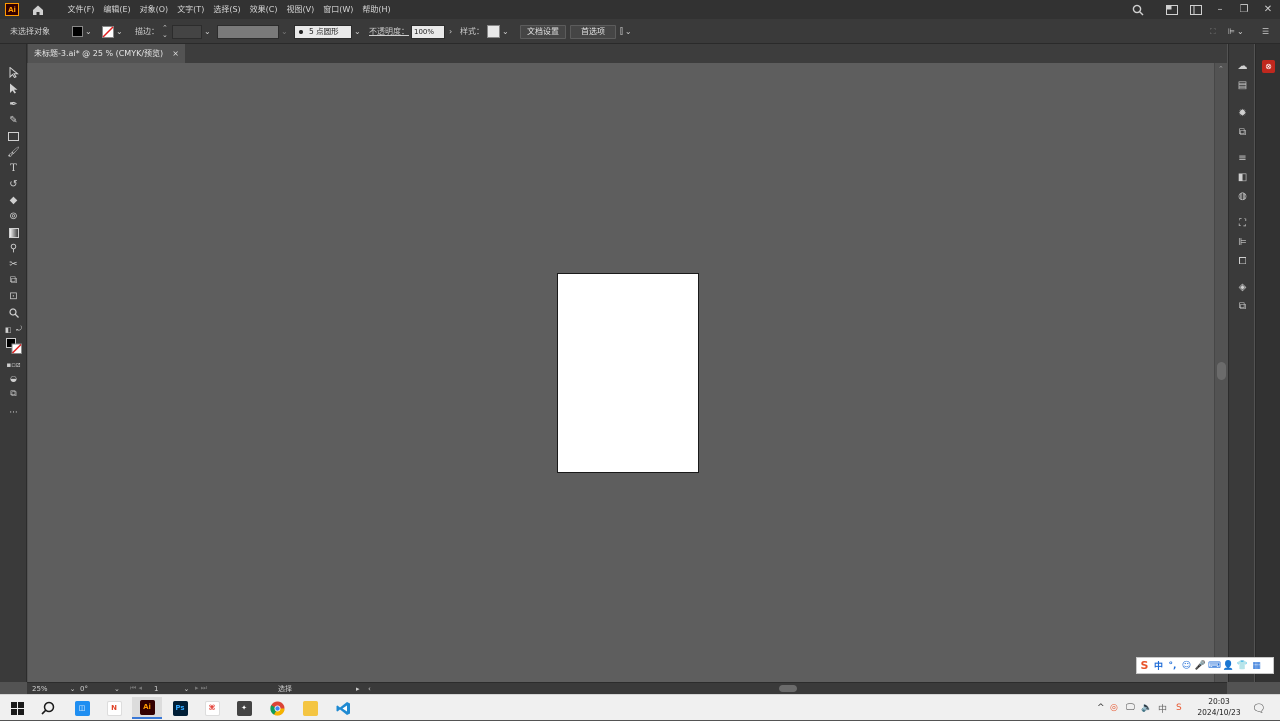 This screenshot has width=1280, height=721. I want to click on stroke-swatch: ⌄, so click(112, 31).